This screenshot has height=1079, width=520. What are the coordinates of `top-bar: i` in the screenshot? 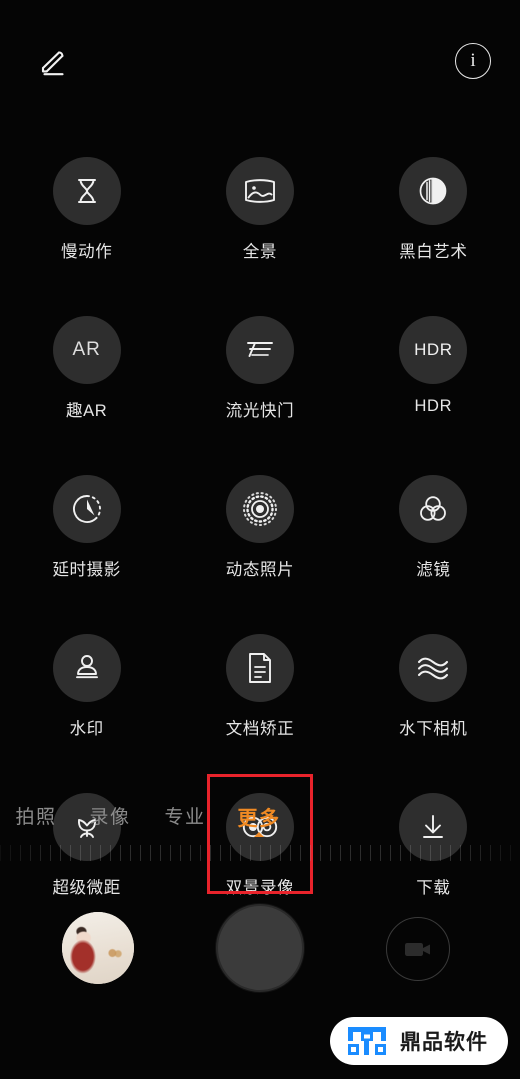 It's located at (260, 61).